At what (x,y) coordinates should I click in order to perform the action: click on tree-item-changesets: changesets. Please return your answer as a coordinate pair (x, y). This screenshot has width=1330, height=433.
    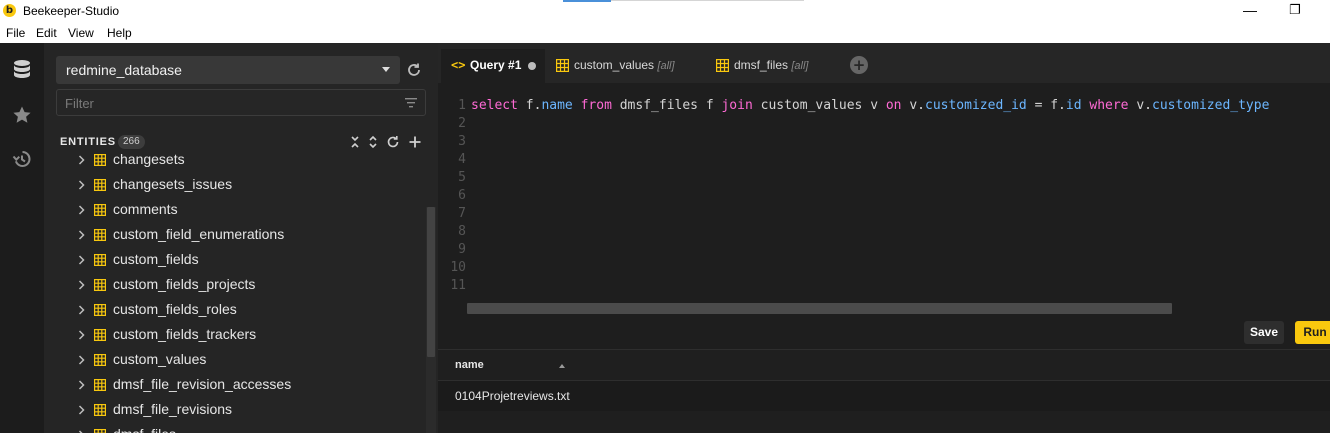
    Looking at the image, I should click on (244, 161).